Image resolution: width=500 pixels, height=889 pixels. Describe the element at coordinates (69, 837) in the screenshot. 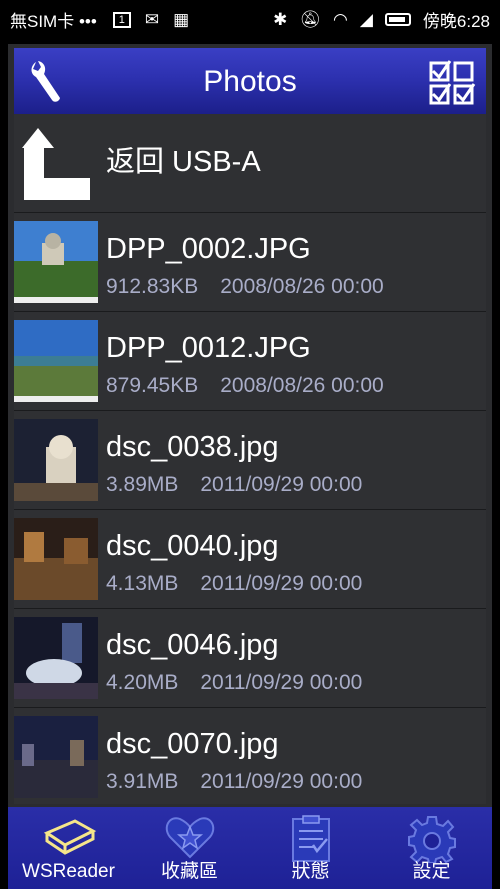

I see `drive-icon` at that location.